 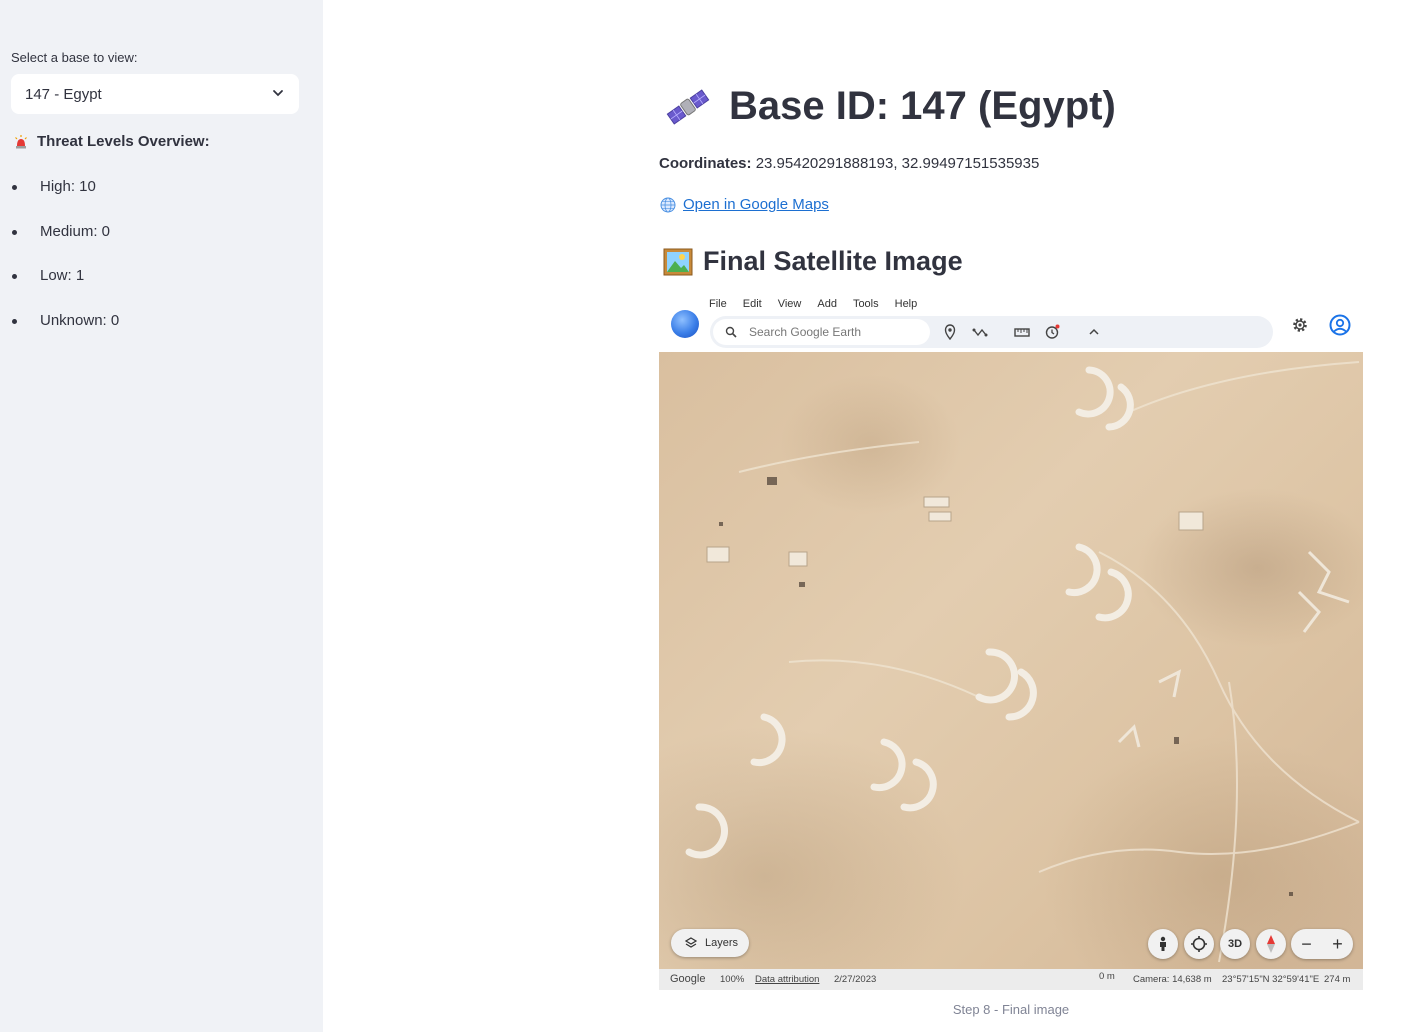 I want to click on earth-menu-bar: File Edit View Add Tools Help, so click(x=813, y=304).